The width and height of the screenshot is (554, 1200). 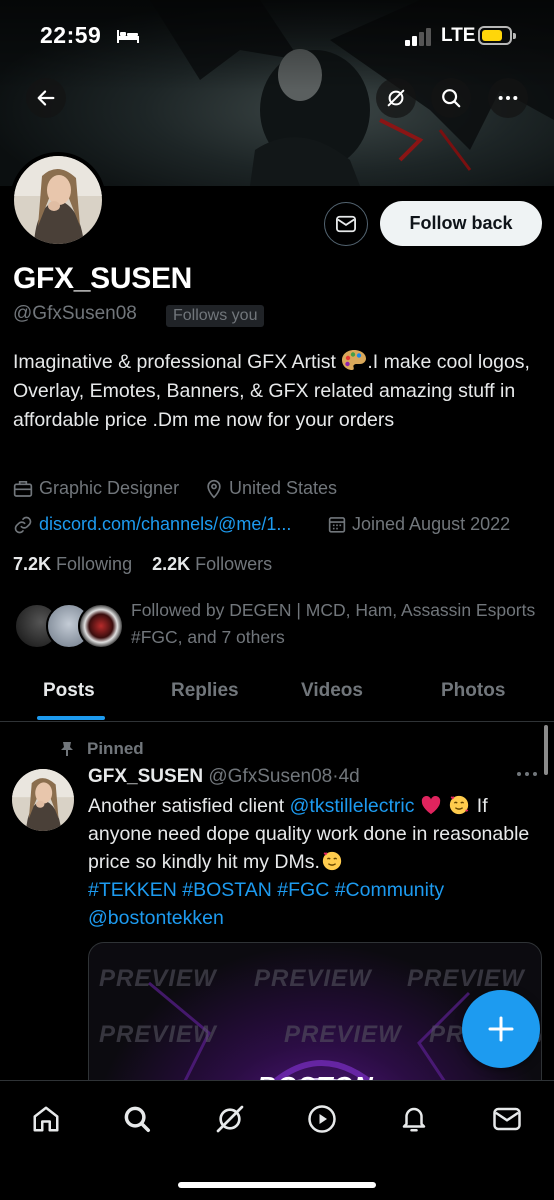 What do you see at coordinates (189, 806) in the screenshot?
I see `post-text-1: Another satisfied client` at bounding box center [189, 806].